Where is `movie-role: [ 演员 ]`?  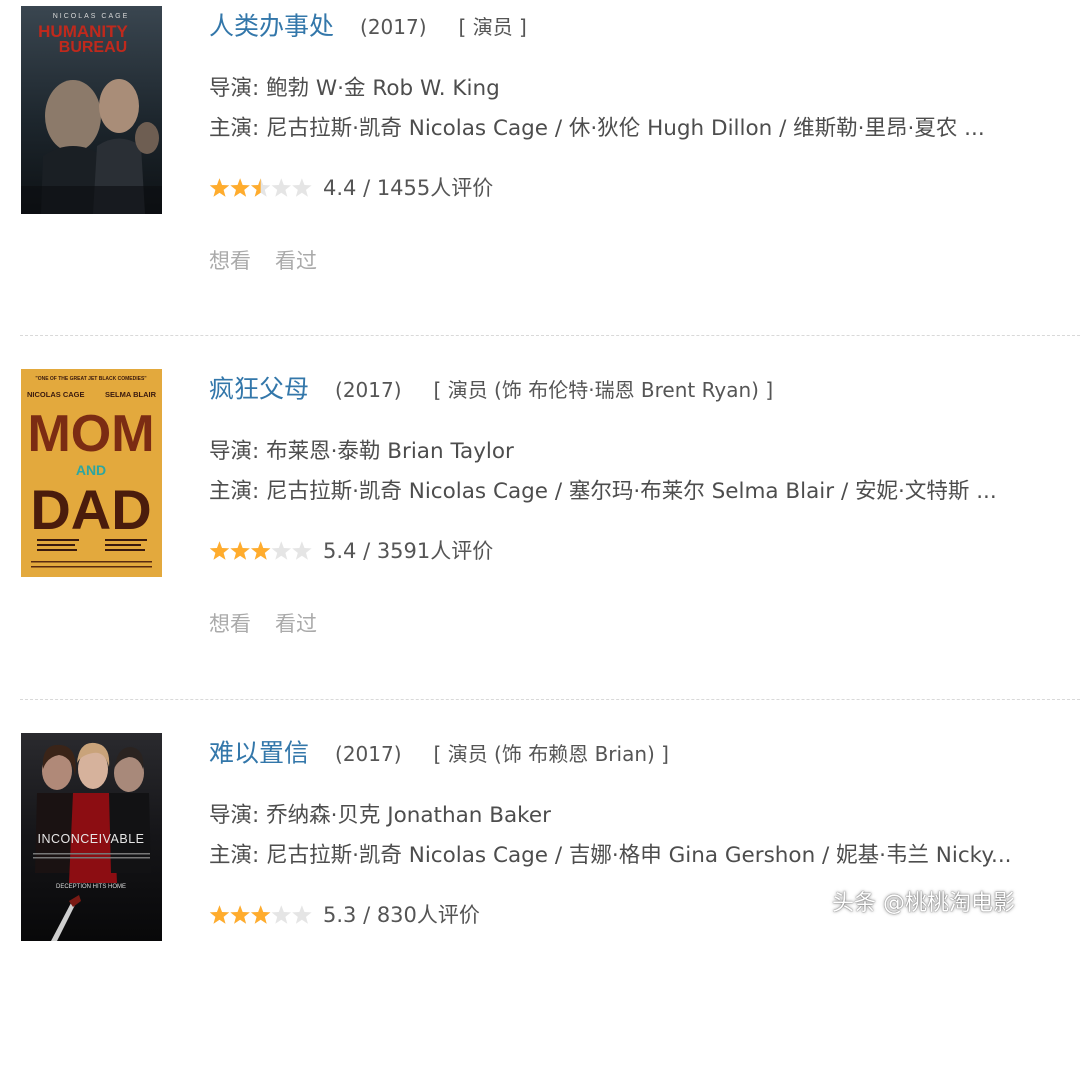
movie-role: [ 演员 ] is located at coordinates (492, 26).